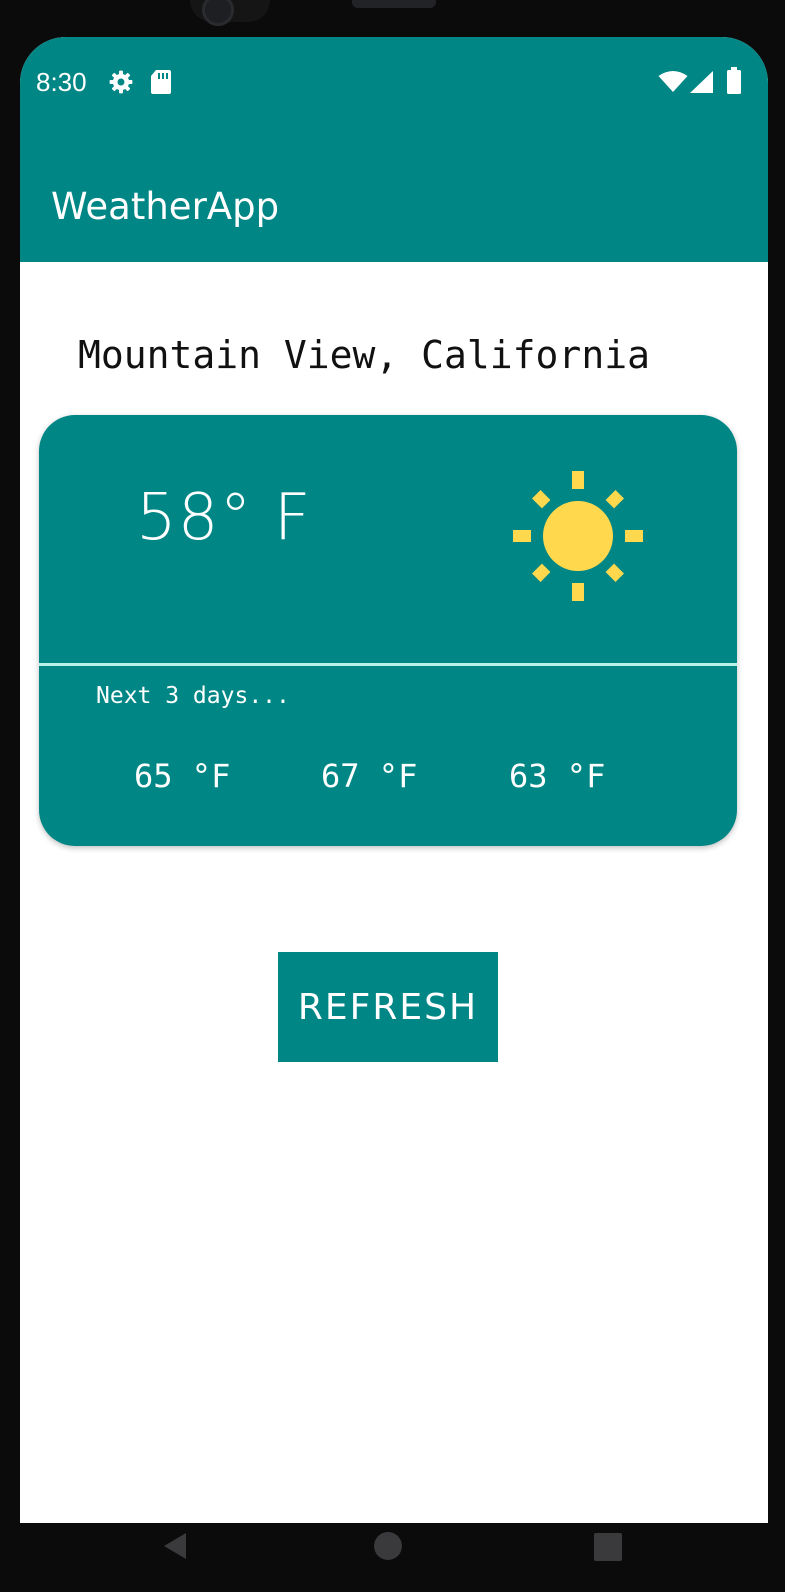  Describe the element at coordinates (673, 84) in the screenshot. I see `wifi-icon` at that location.